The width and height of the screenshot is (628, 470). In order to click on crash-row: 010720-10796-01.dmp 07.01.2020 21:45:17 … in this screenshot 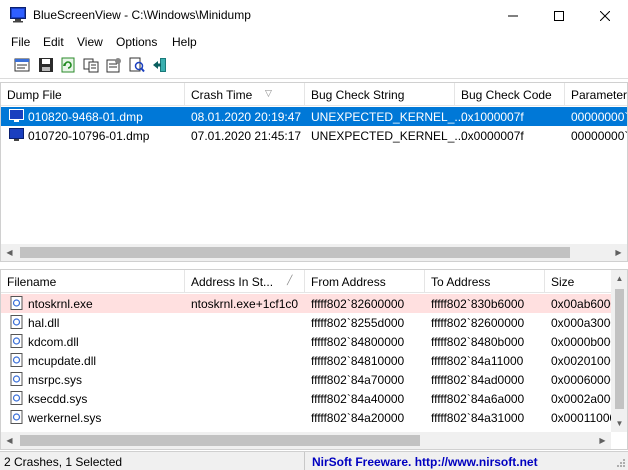, I will do `click(314, 135)`.